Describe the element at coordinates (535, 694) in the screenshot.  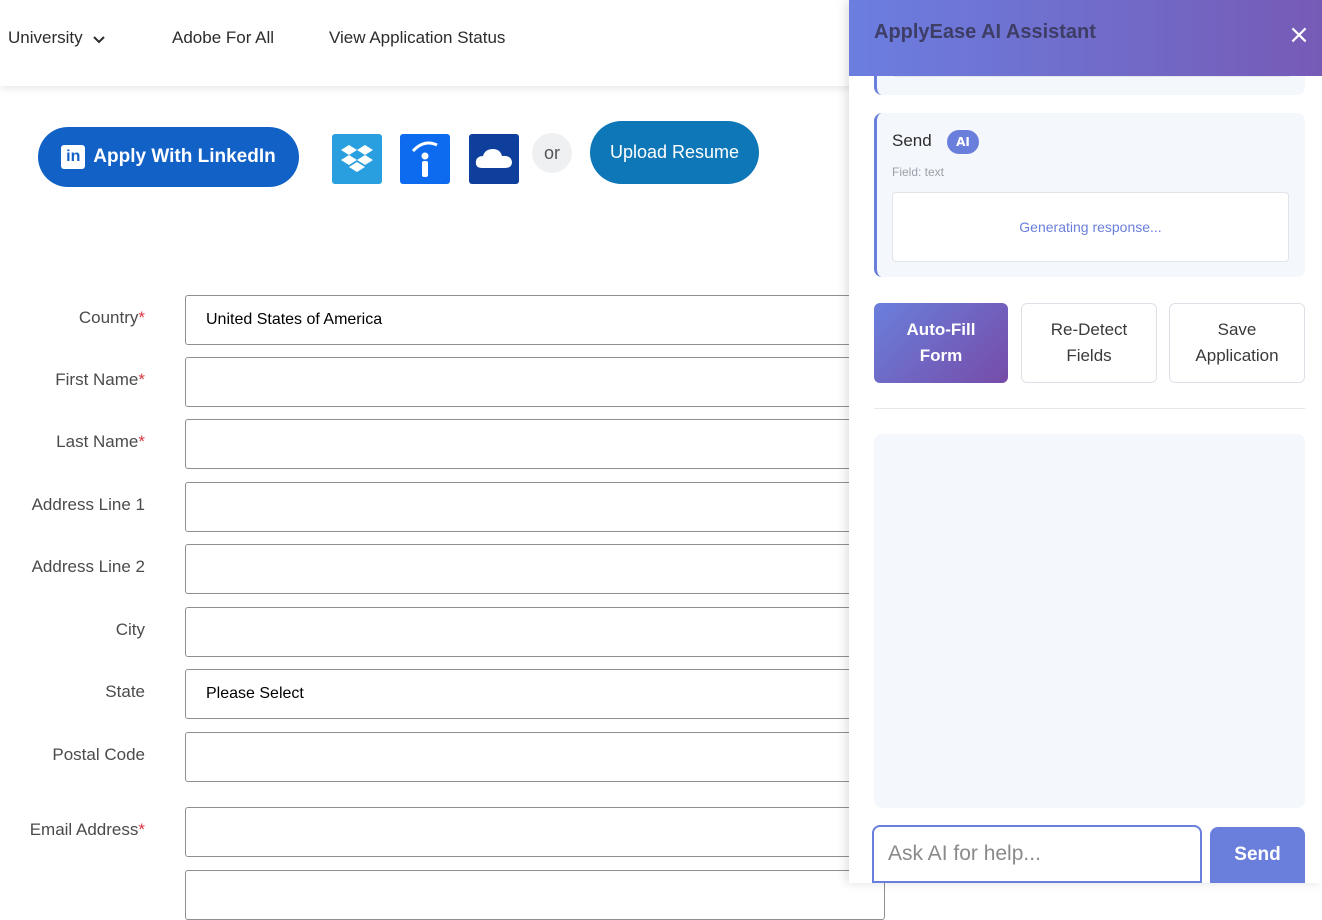
I see `state-select: Please Select` at that location.